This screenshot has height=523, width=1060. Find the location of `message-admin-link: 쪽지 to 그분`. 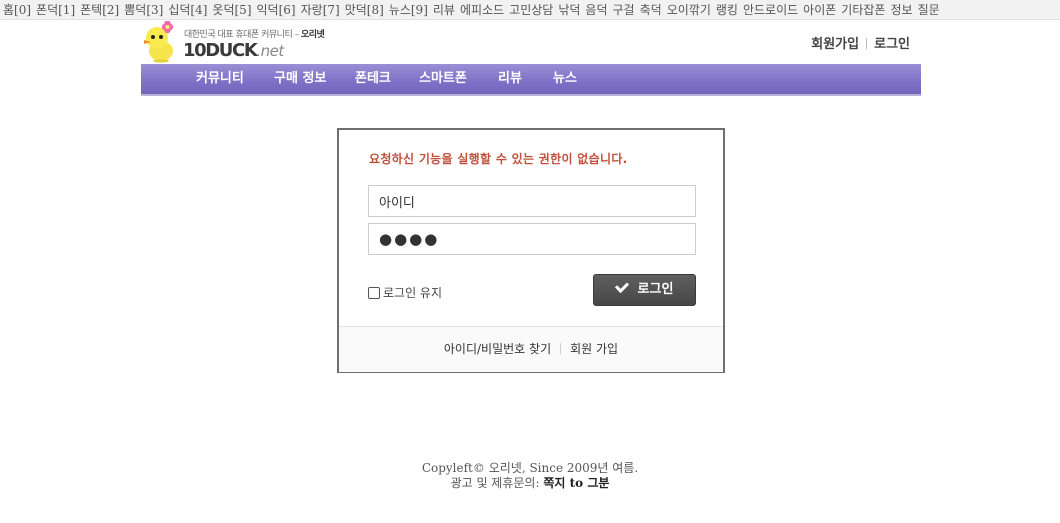

message-admin-link: 쪽지 to 그분 is located at coordinates (576, 483).